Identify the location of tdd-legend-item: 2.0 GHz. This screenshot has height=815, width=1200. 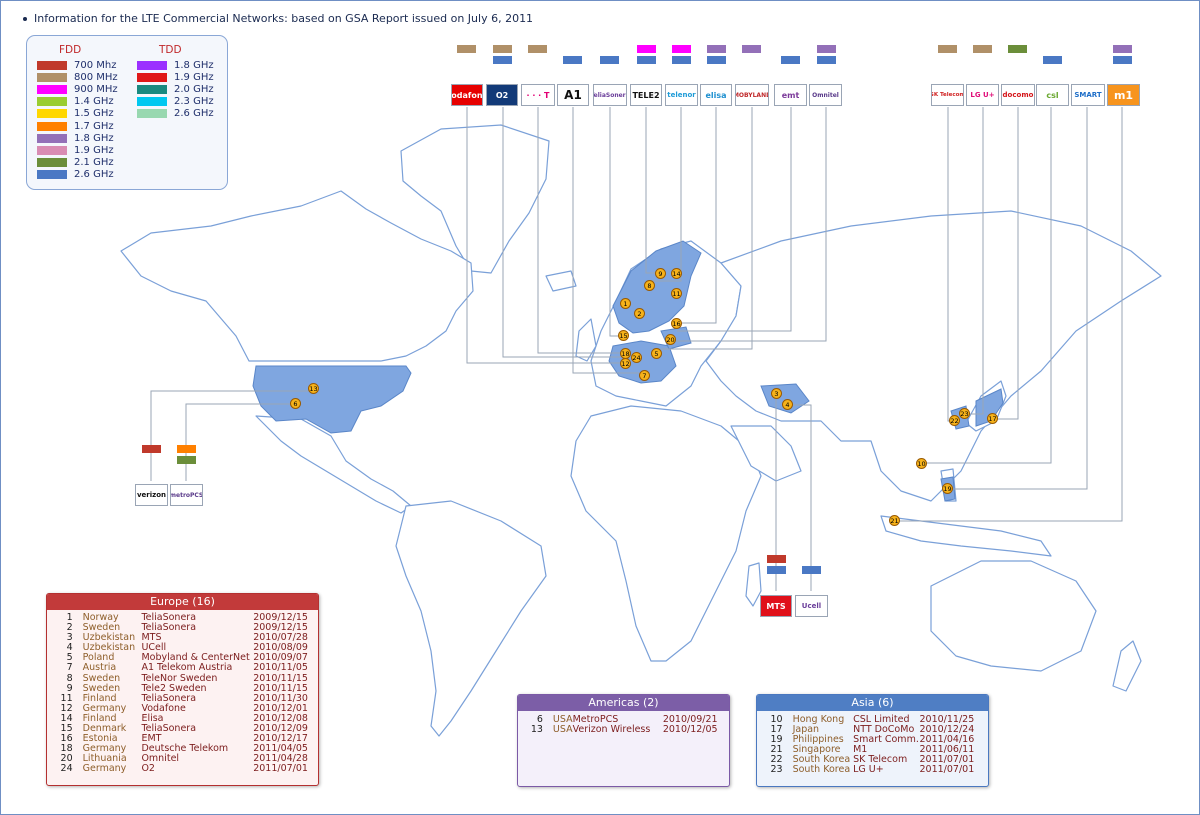
(175, 89).